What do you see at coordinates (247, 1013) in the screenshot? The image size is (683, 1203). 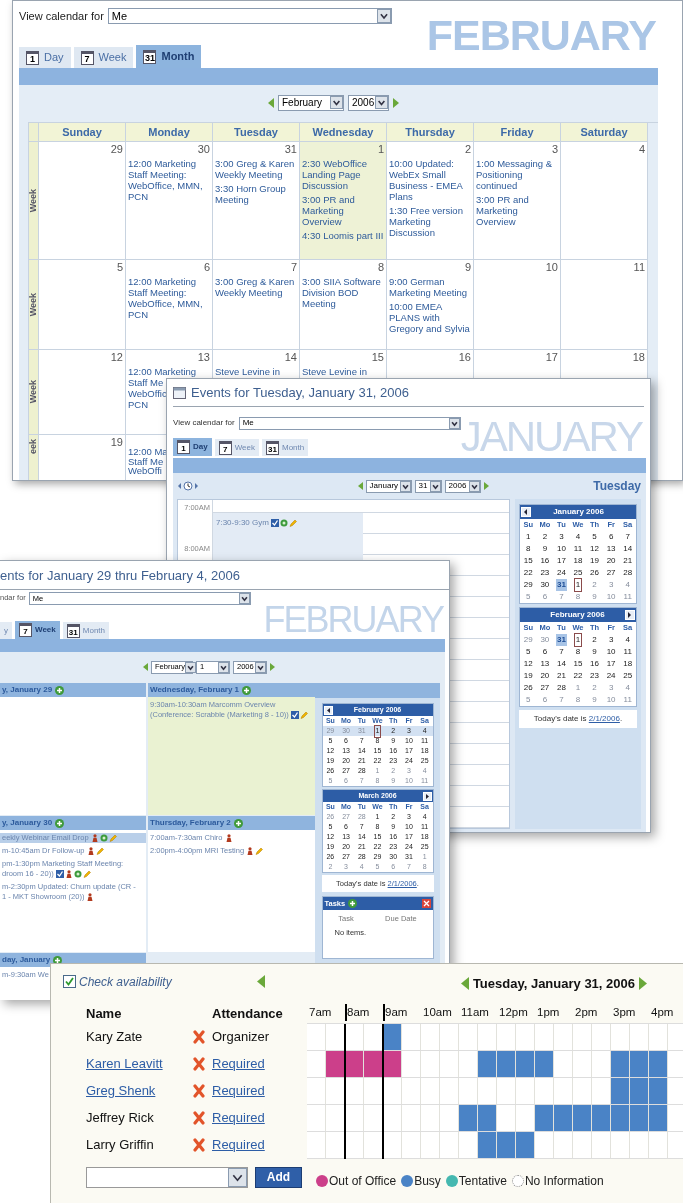 I see `column-header: Attendance` at bounding box center [247, 1013].